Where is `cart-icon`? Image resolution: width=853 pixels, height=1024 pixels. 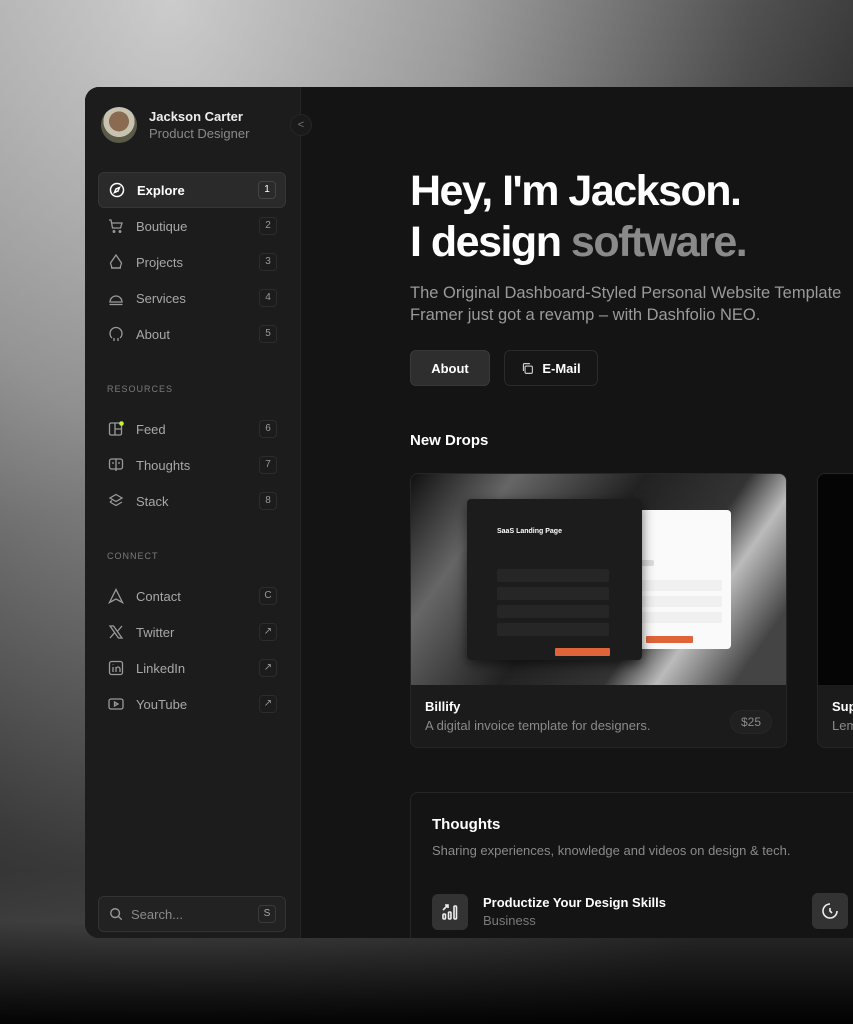
cart-icon is located at coordinates (116, 226).